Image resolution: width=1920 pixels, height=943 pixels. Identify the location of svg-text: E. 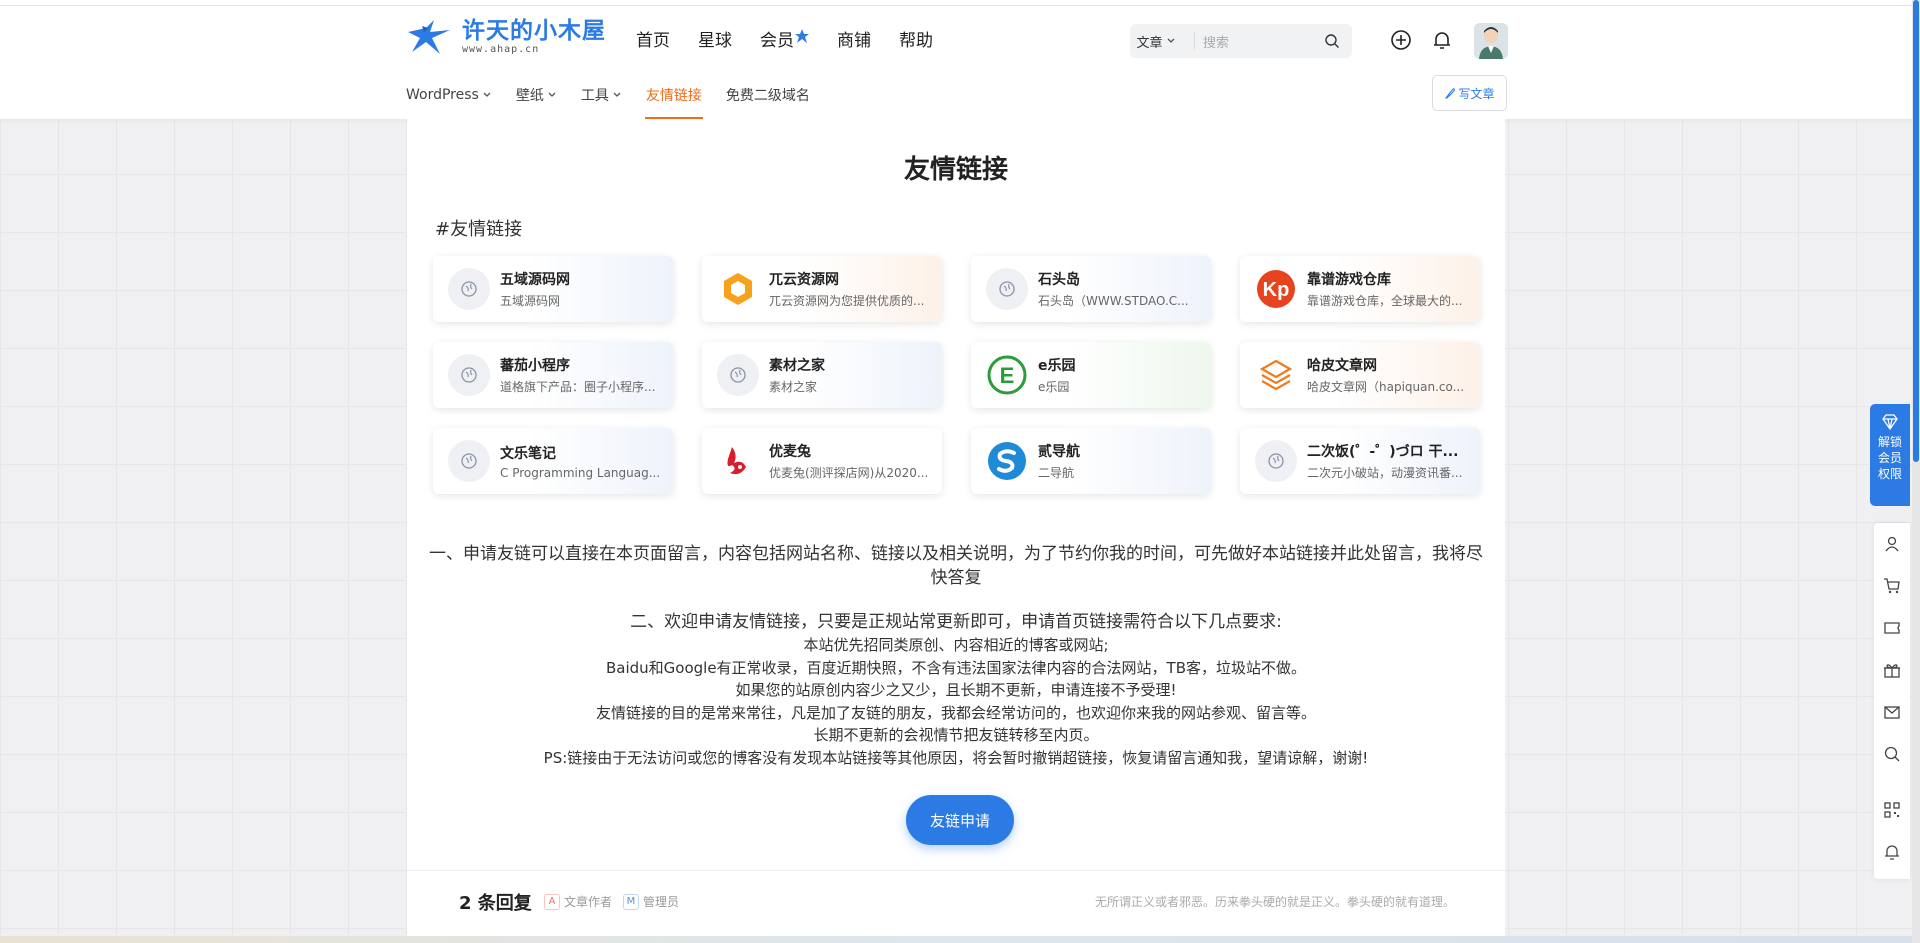
(1007, 375).